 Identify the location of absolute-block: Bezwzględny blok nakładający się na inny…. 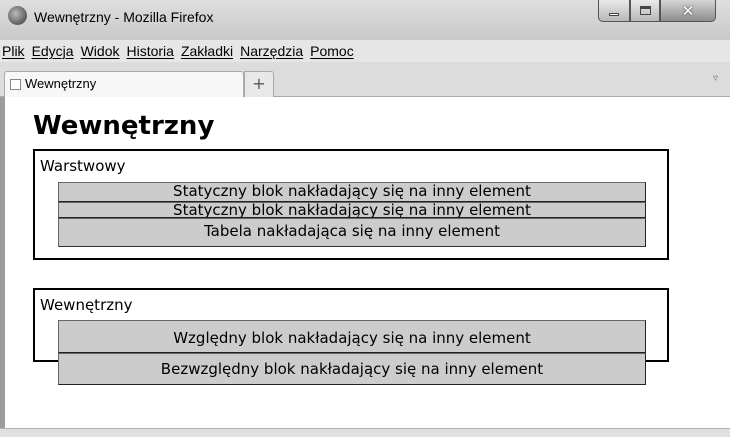
(352, 369).